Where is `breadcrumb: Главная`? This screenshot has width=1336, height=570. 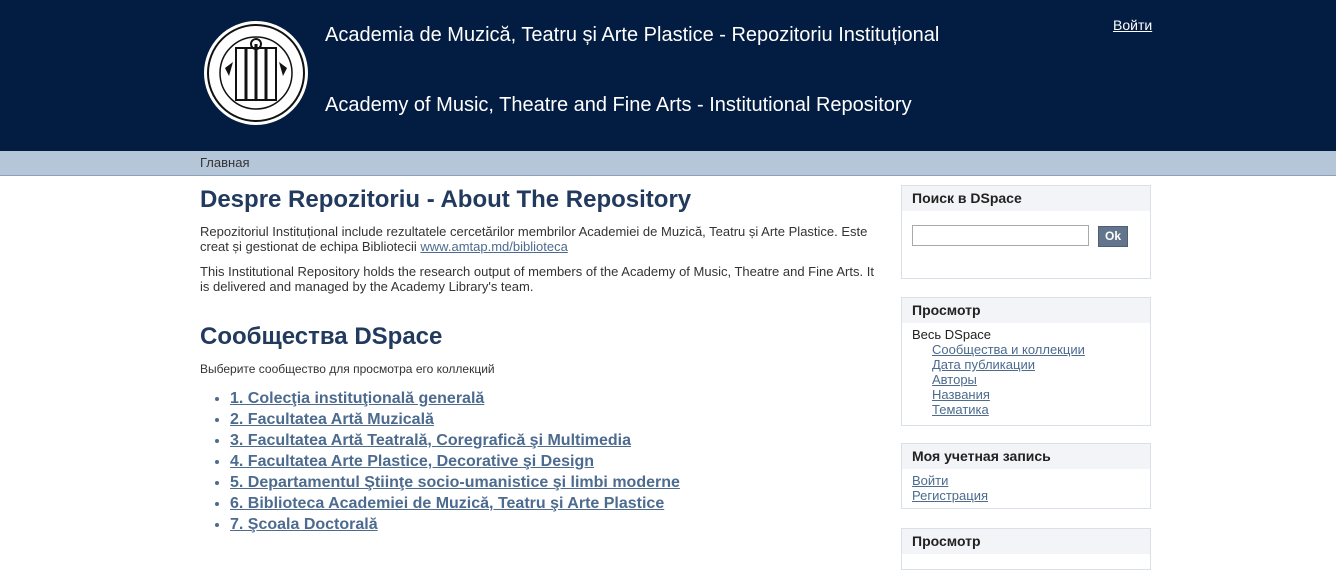 breadcrumb: Главная is located at coordinates (668, 163).